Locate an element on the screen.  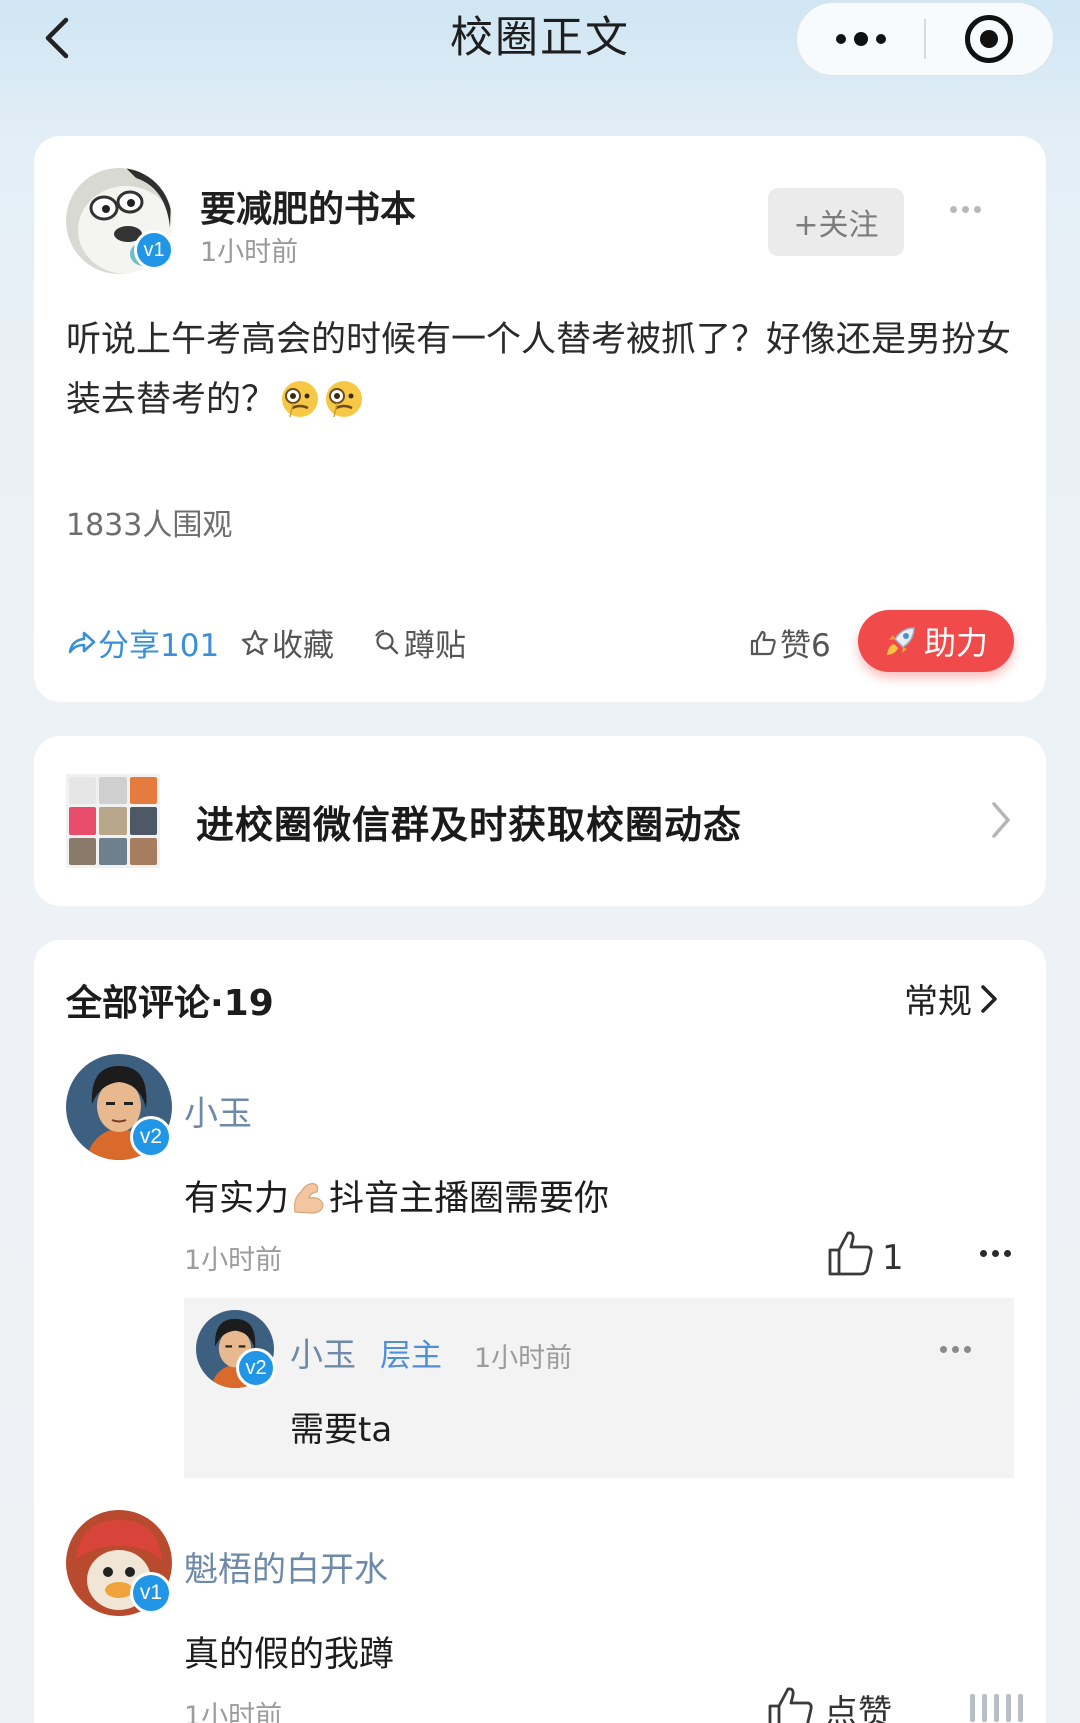
reply-time: 1小时前 is located at coordinates (523, 1358).